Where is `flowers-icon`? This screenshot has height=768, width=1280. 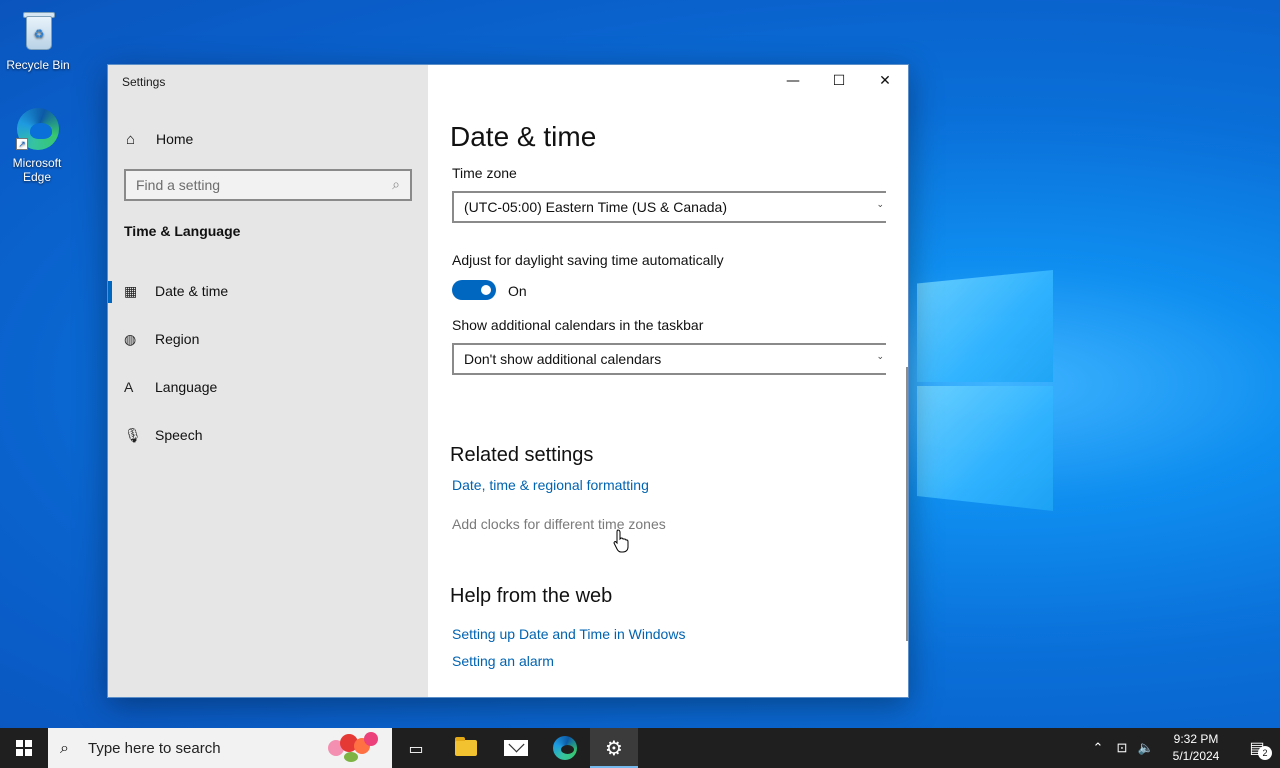 flowers-icon is located at coordinates (353, 748).